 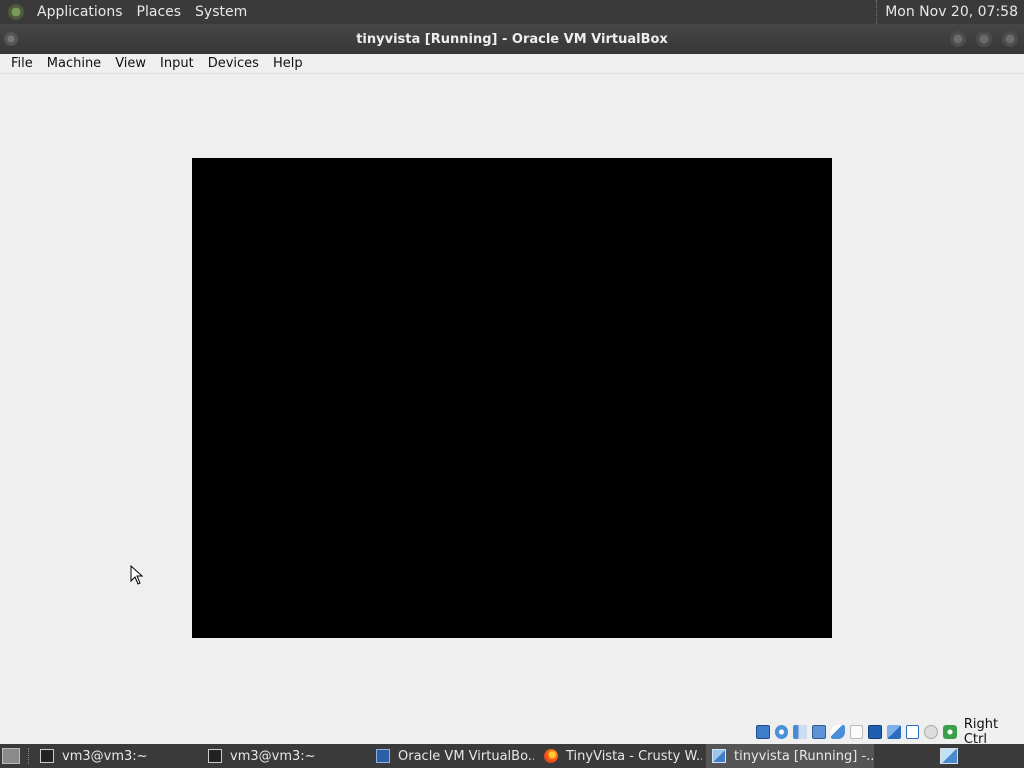 I want to click on vm-window-icon, so click(x=719, y=756).